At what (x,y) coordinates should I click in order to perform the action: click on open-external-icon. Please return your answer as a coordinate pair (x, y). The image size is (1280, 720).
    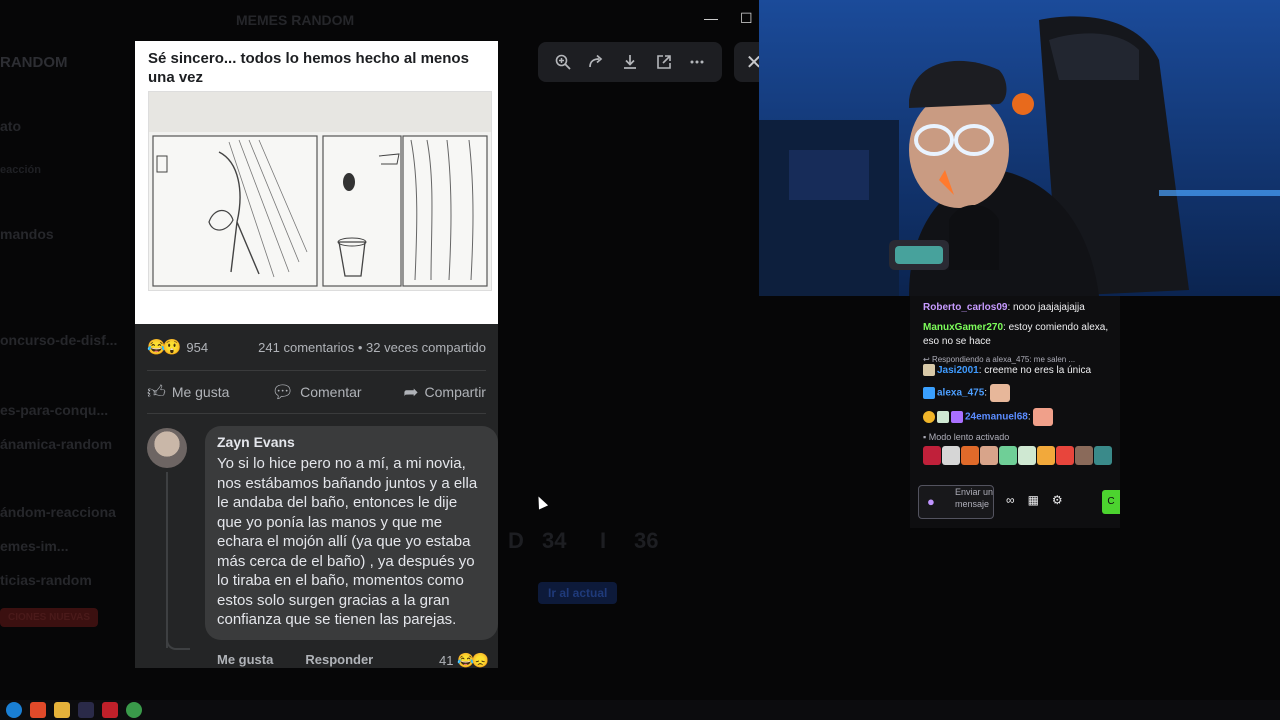
    Looking at the image, I should click on (664, 62).